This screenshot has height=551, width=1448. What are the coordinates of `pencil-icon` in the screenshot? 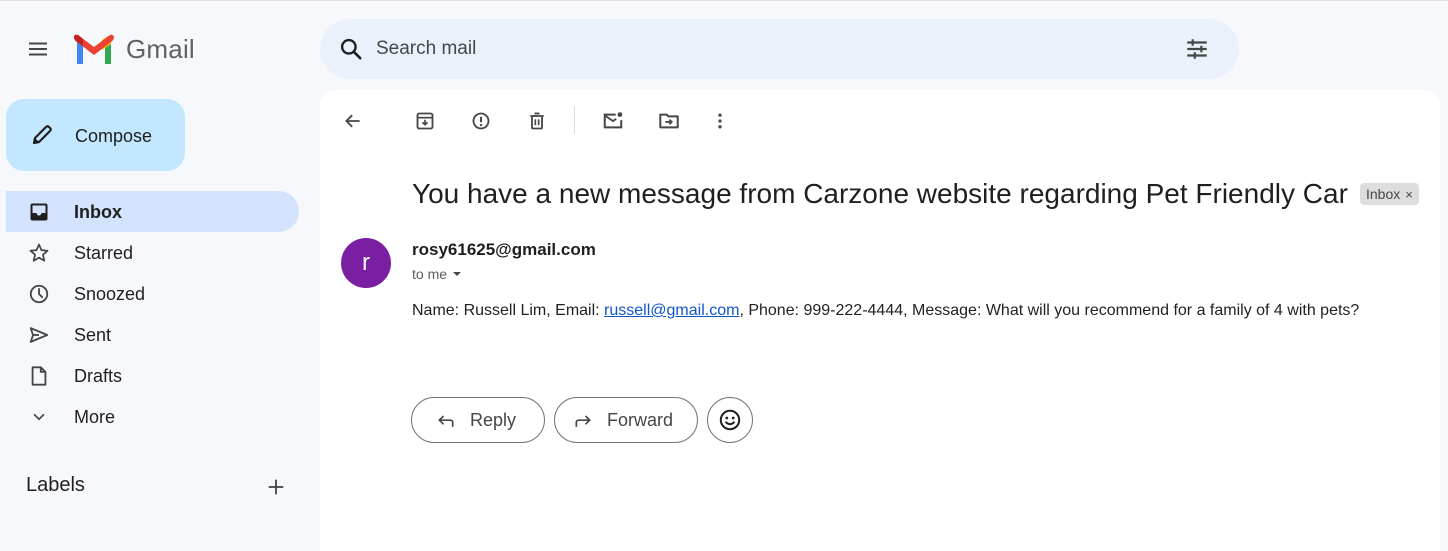 It's located at (42, 135).